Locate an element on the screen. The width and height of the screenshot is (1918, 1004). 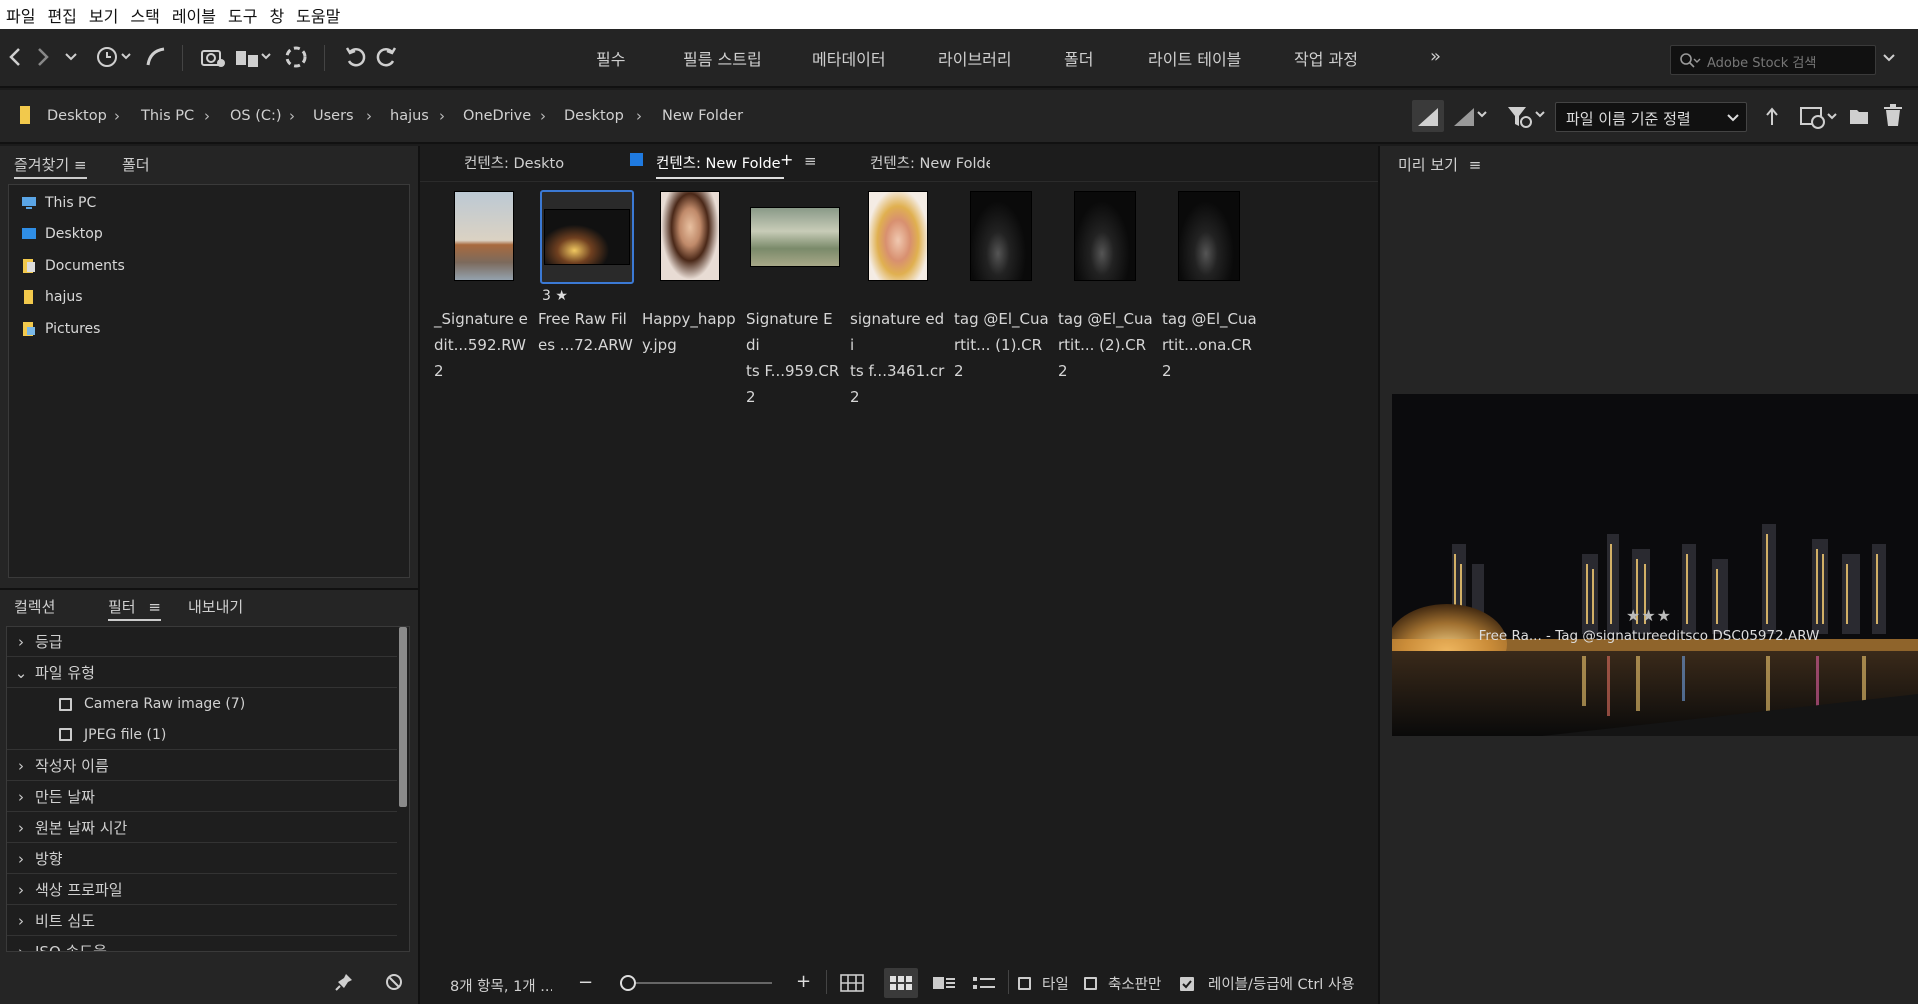
zoom-slider is located at coordinates (696, 983).